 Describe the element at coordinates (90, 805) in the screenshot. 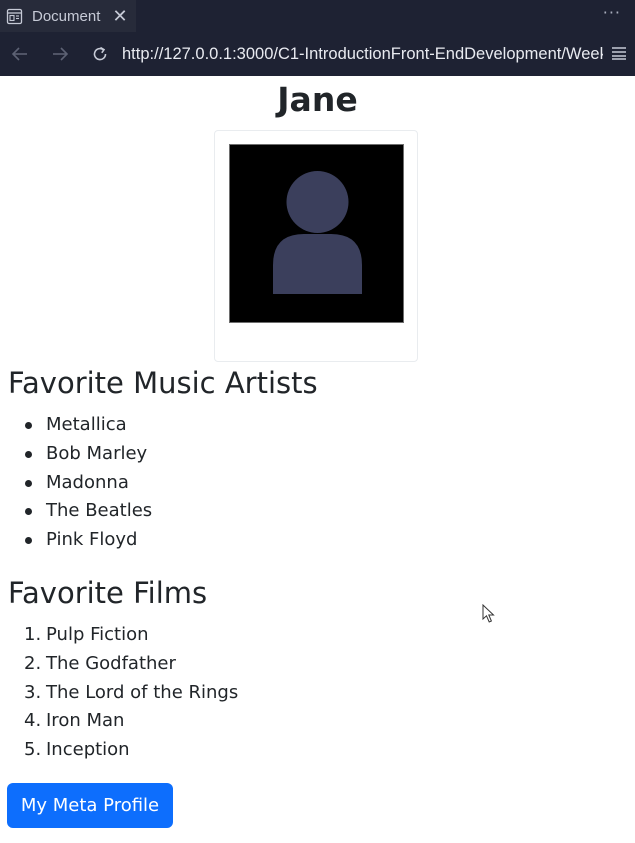

I see `meta-profile-button: My Meta Profile` at that location.